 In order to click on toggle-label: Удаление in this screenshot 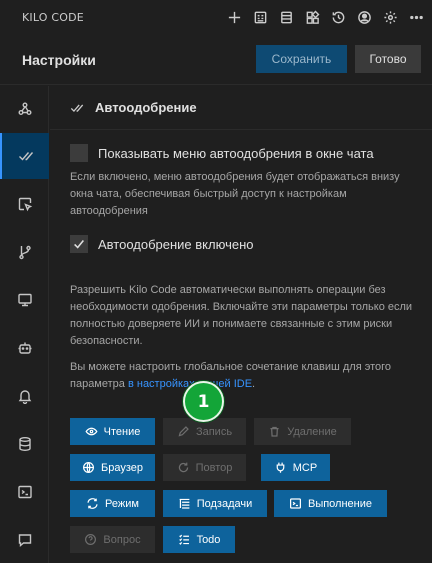, I will do `click(312, 431)`.